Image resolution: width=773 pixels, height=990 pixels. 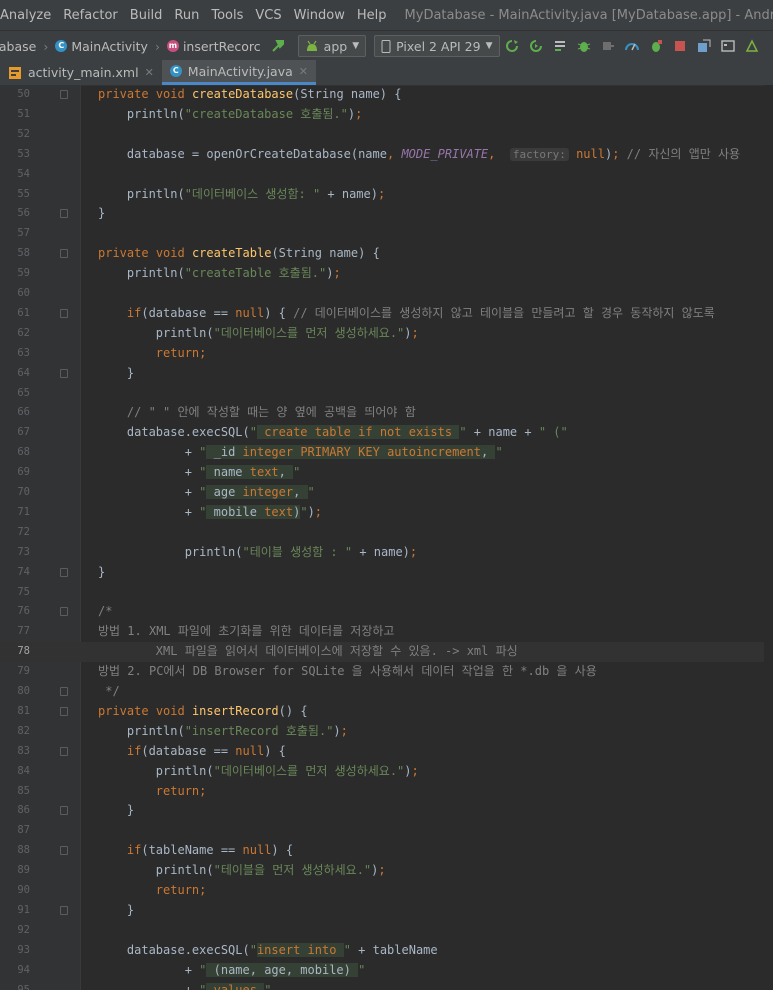 What do you see at coordinates (386, 831) in the screenshot?
I see `code-line: 87` at bounding box center [386, 831].